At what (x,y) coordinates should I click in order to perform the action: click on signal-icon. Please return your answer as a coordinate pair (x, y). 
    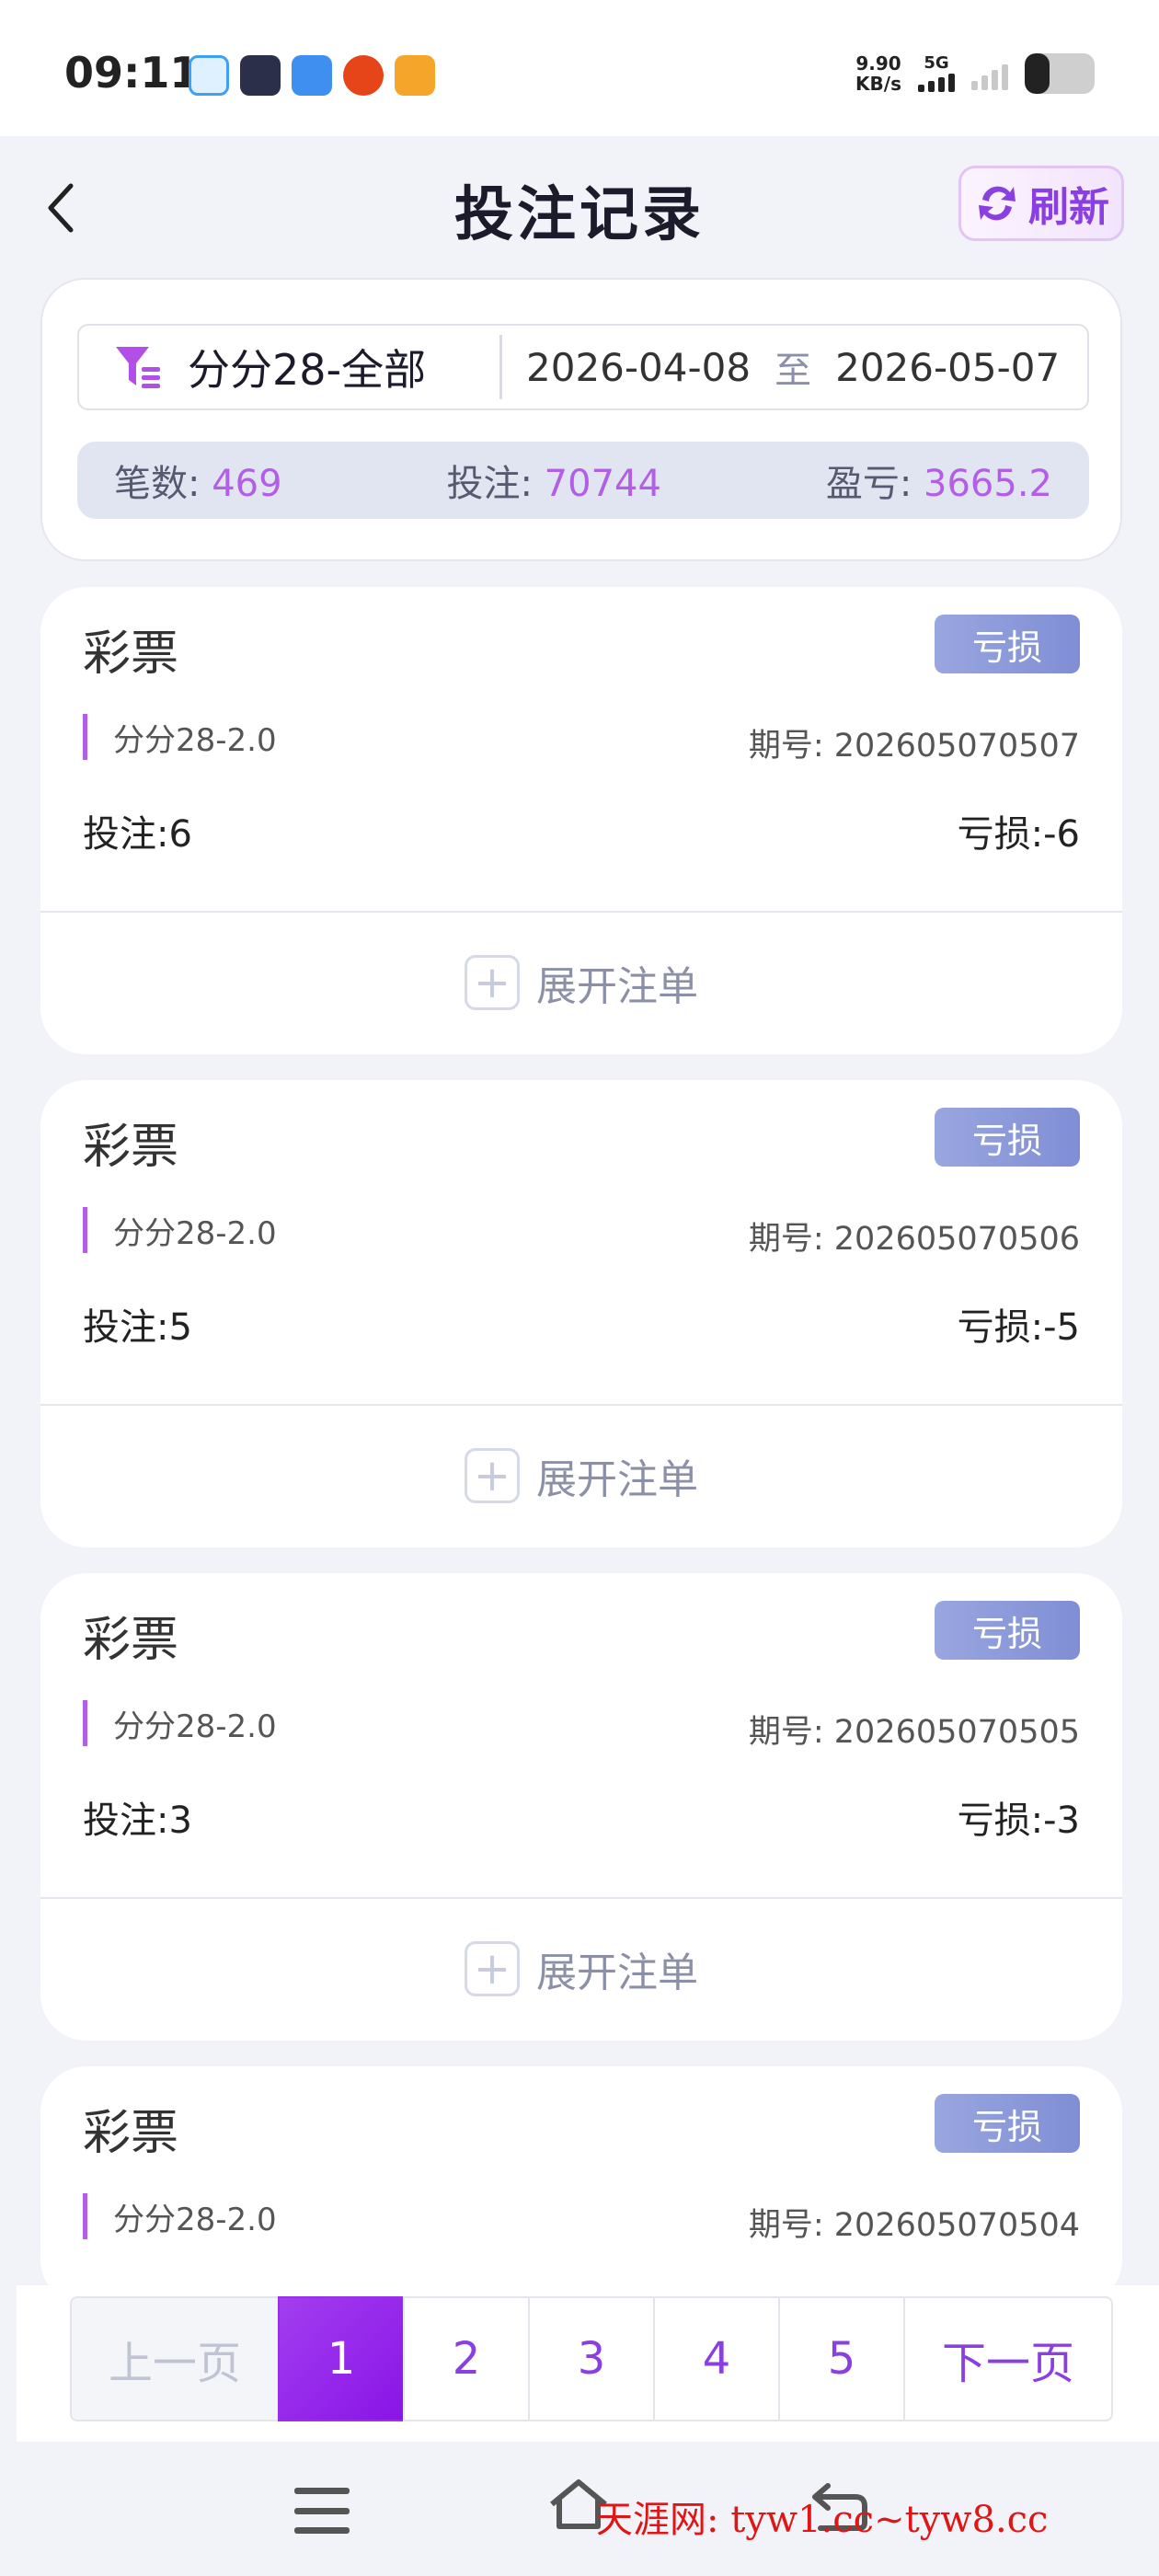
    Looking at the image, I should click on (936, 82).